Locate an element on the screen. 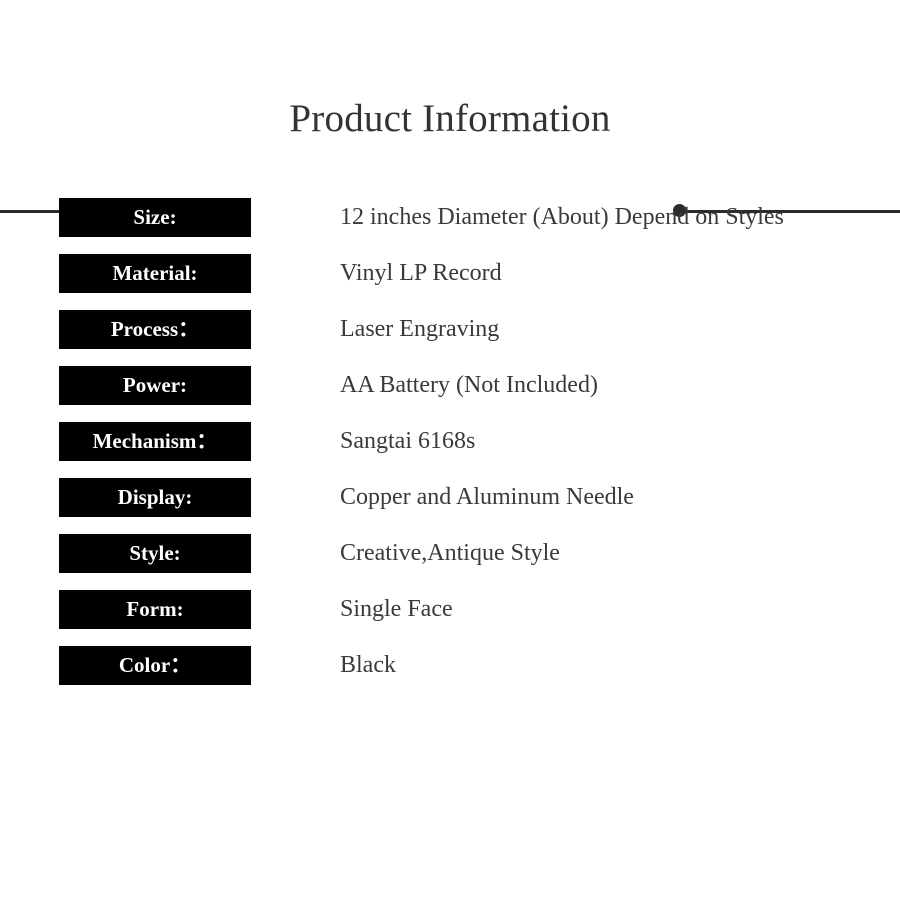  spec-label-size: Size: is located at coordinates (155, 217).